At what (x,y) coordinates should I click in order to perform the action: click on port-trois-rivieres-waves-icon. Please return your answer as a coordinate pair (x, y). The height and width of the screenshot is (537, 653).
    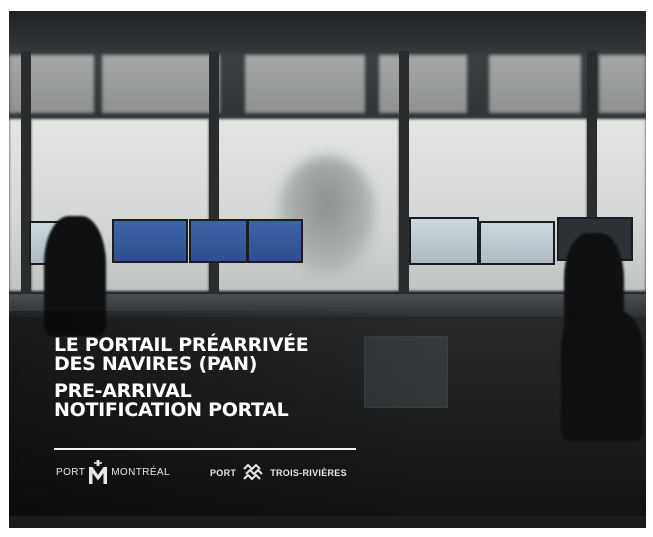
    Looking at the image, I should click on (253, 472).